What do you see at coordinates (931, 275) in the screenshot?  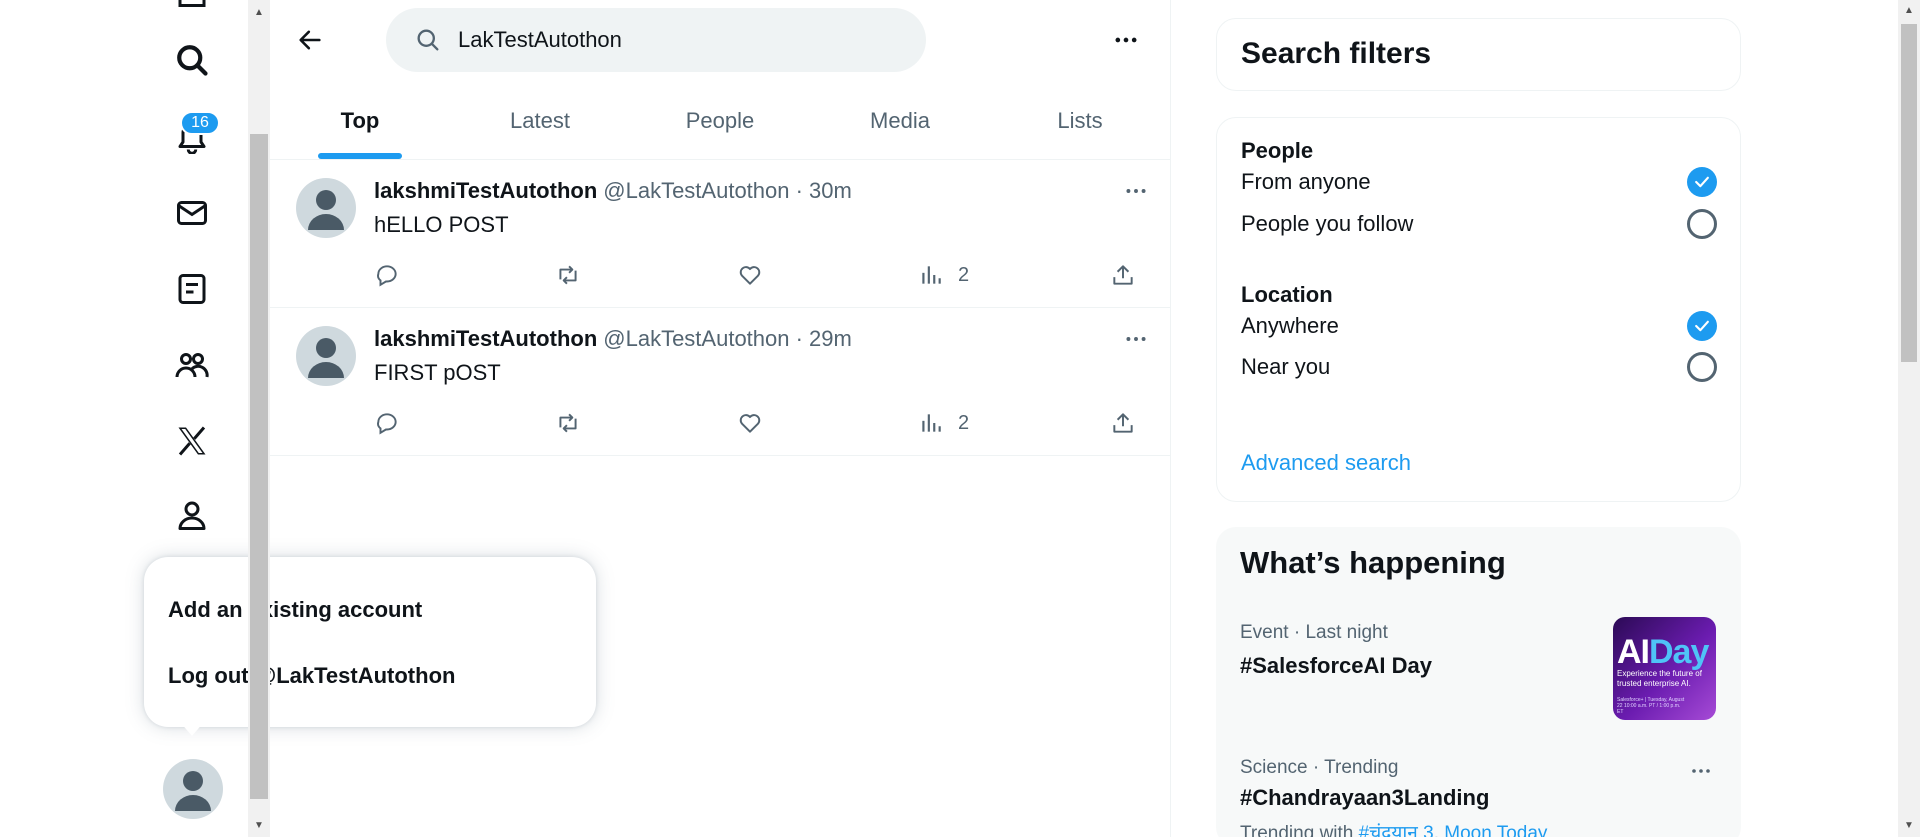 I see `analytics-icon` at bounding box center [931, 275].